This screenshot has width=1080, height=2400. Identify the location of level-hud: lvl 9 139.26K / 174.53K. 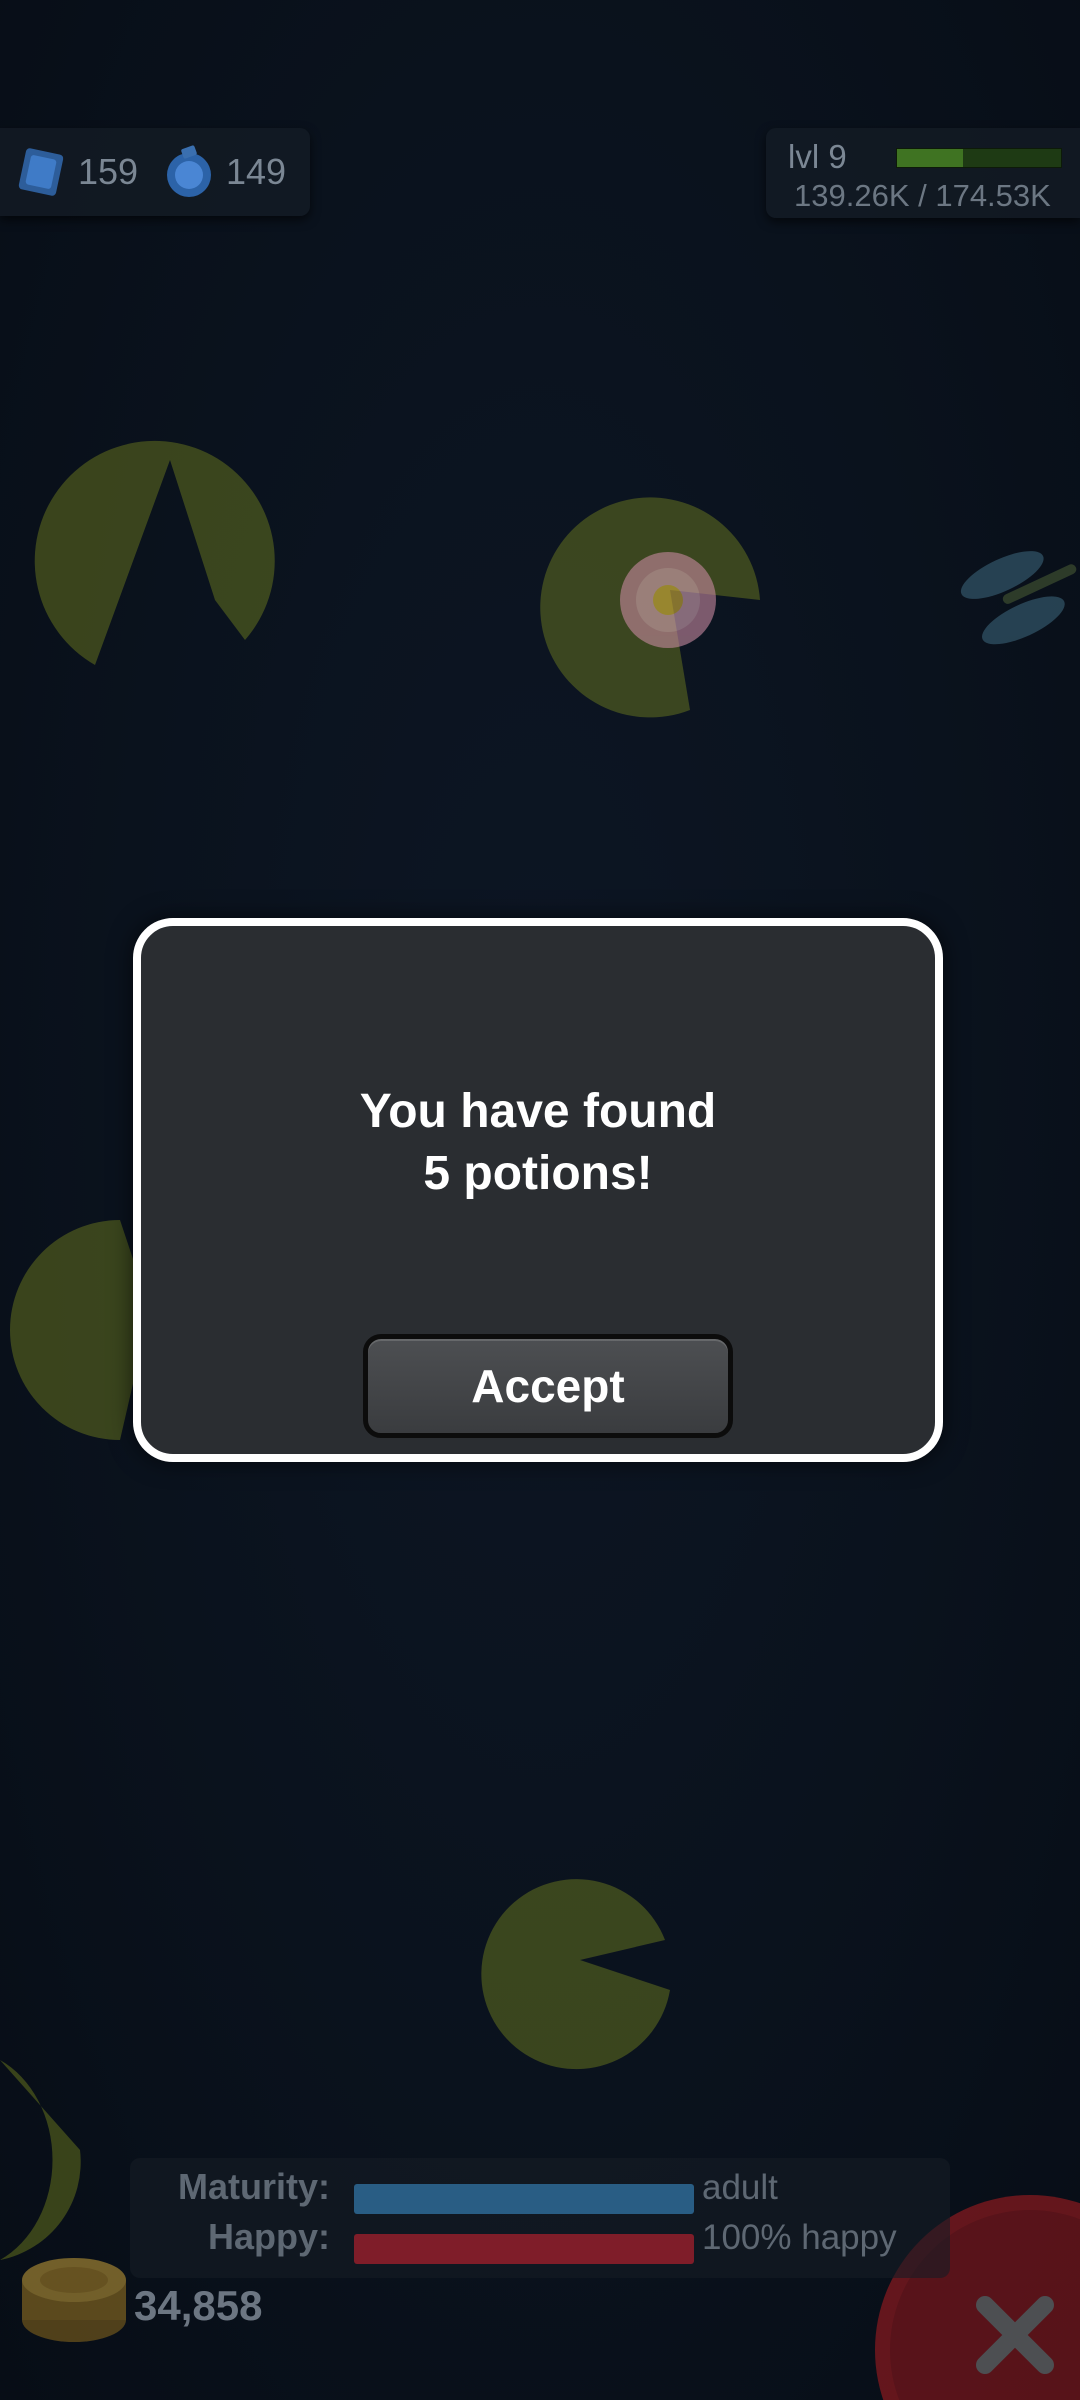
(923, 173).